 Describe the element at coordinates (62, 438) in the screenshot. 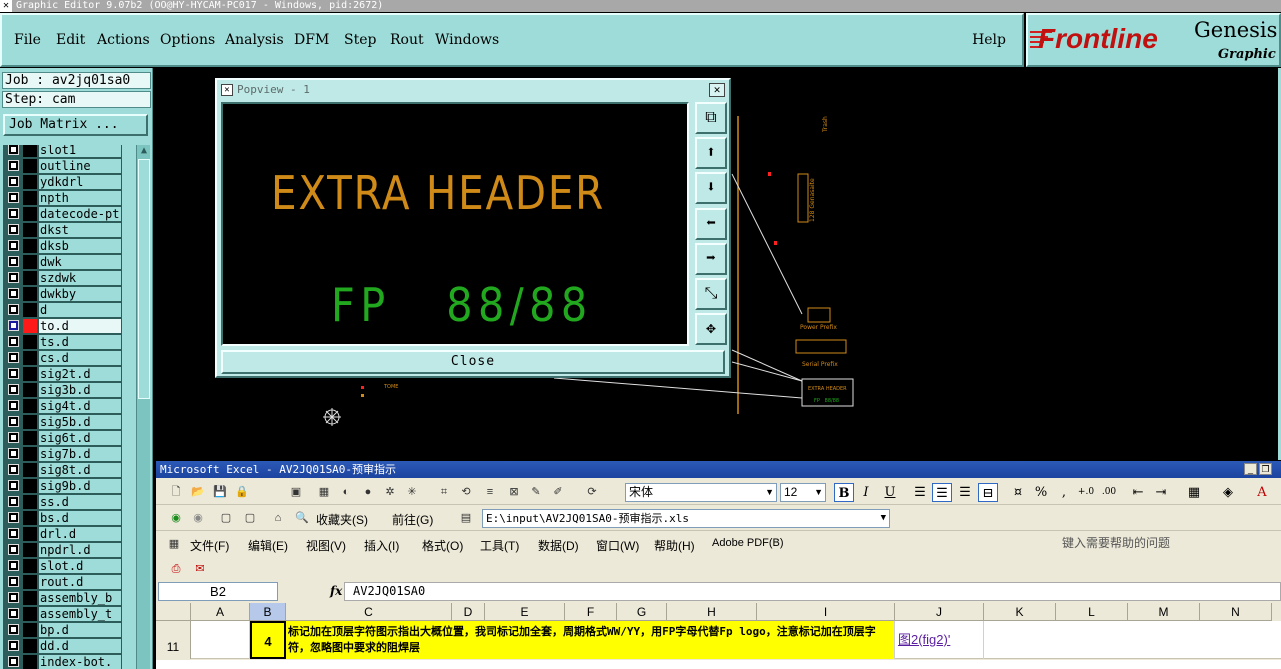

I see `layer-row: sig6t.d` at that location.